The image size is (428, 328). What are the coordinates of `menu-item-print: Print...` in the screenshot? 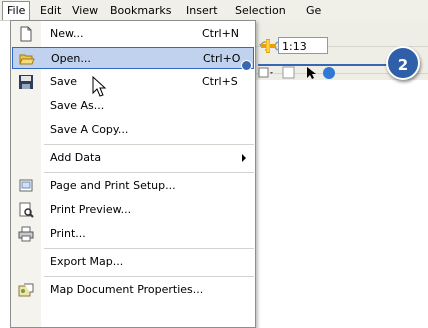 It's located at (133, 234).